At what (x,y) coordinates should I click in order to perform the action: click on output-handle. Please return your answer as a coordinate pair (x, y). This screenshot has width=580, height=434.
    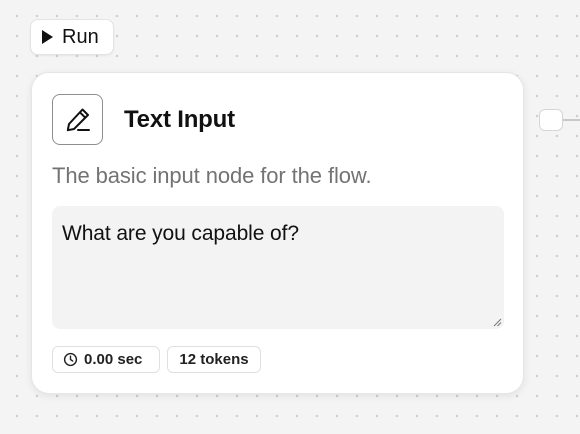
    Looking at the image, I should click on (551, 120).